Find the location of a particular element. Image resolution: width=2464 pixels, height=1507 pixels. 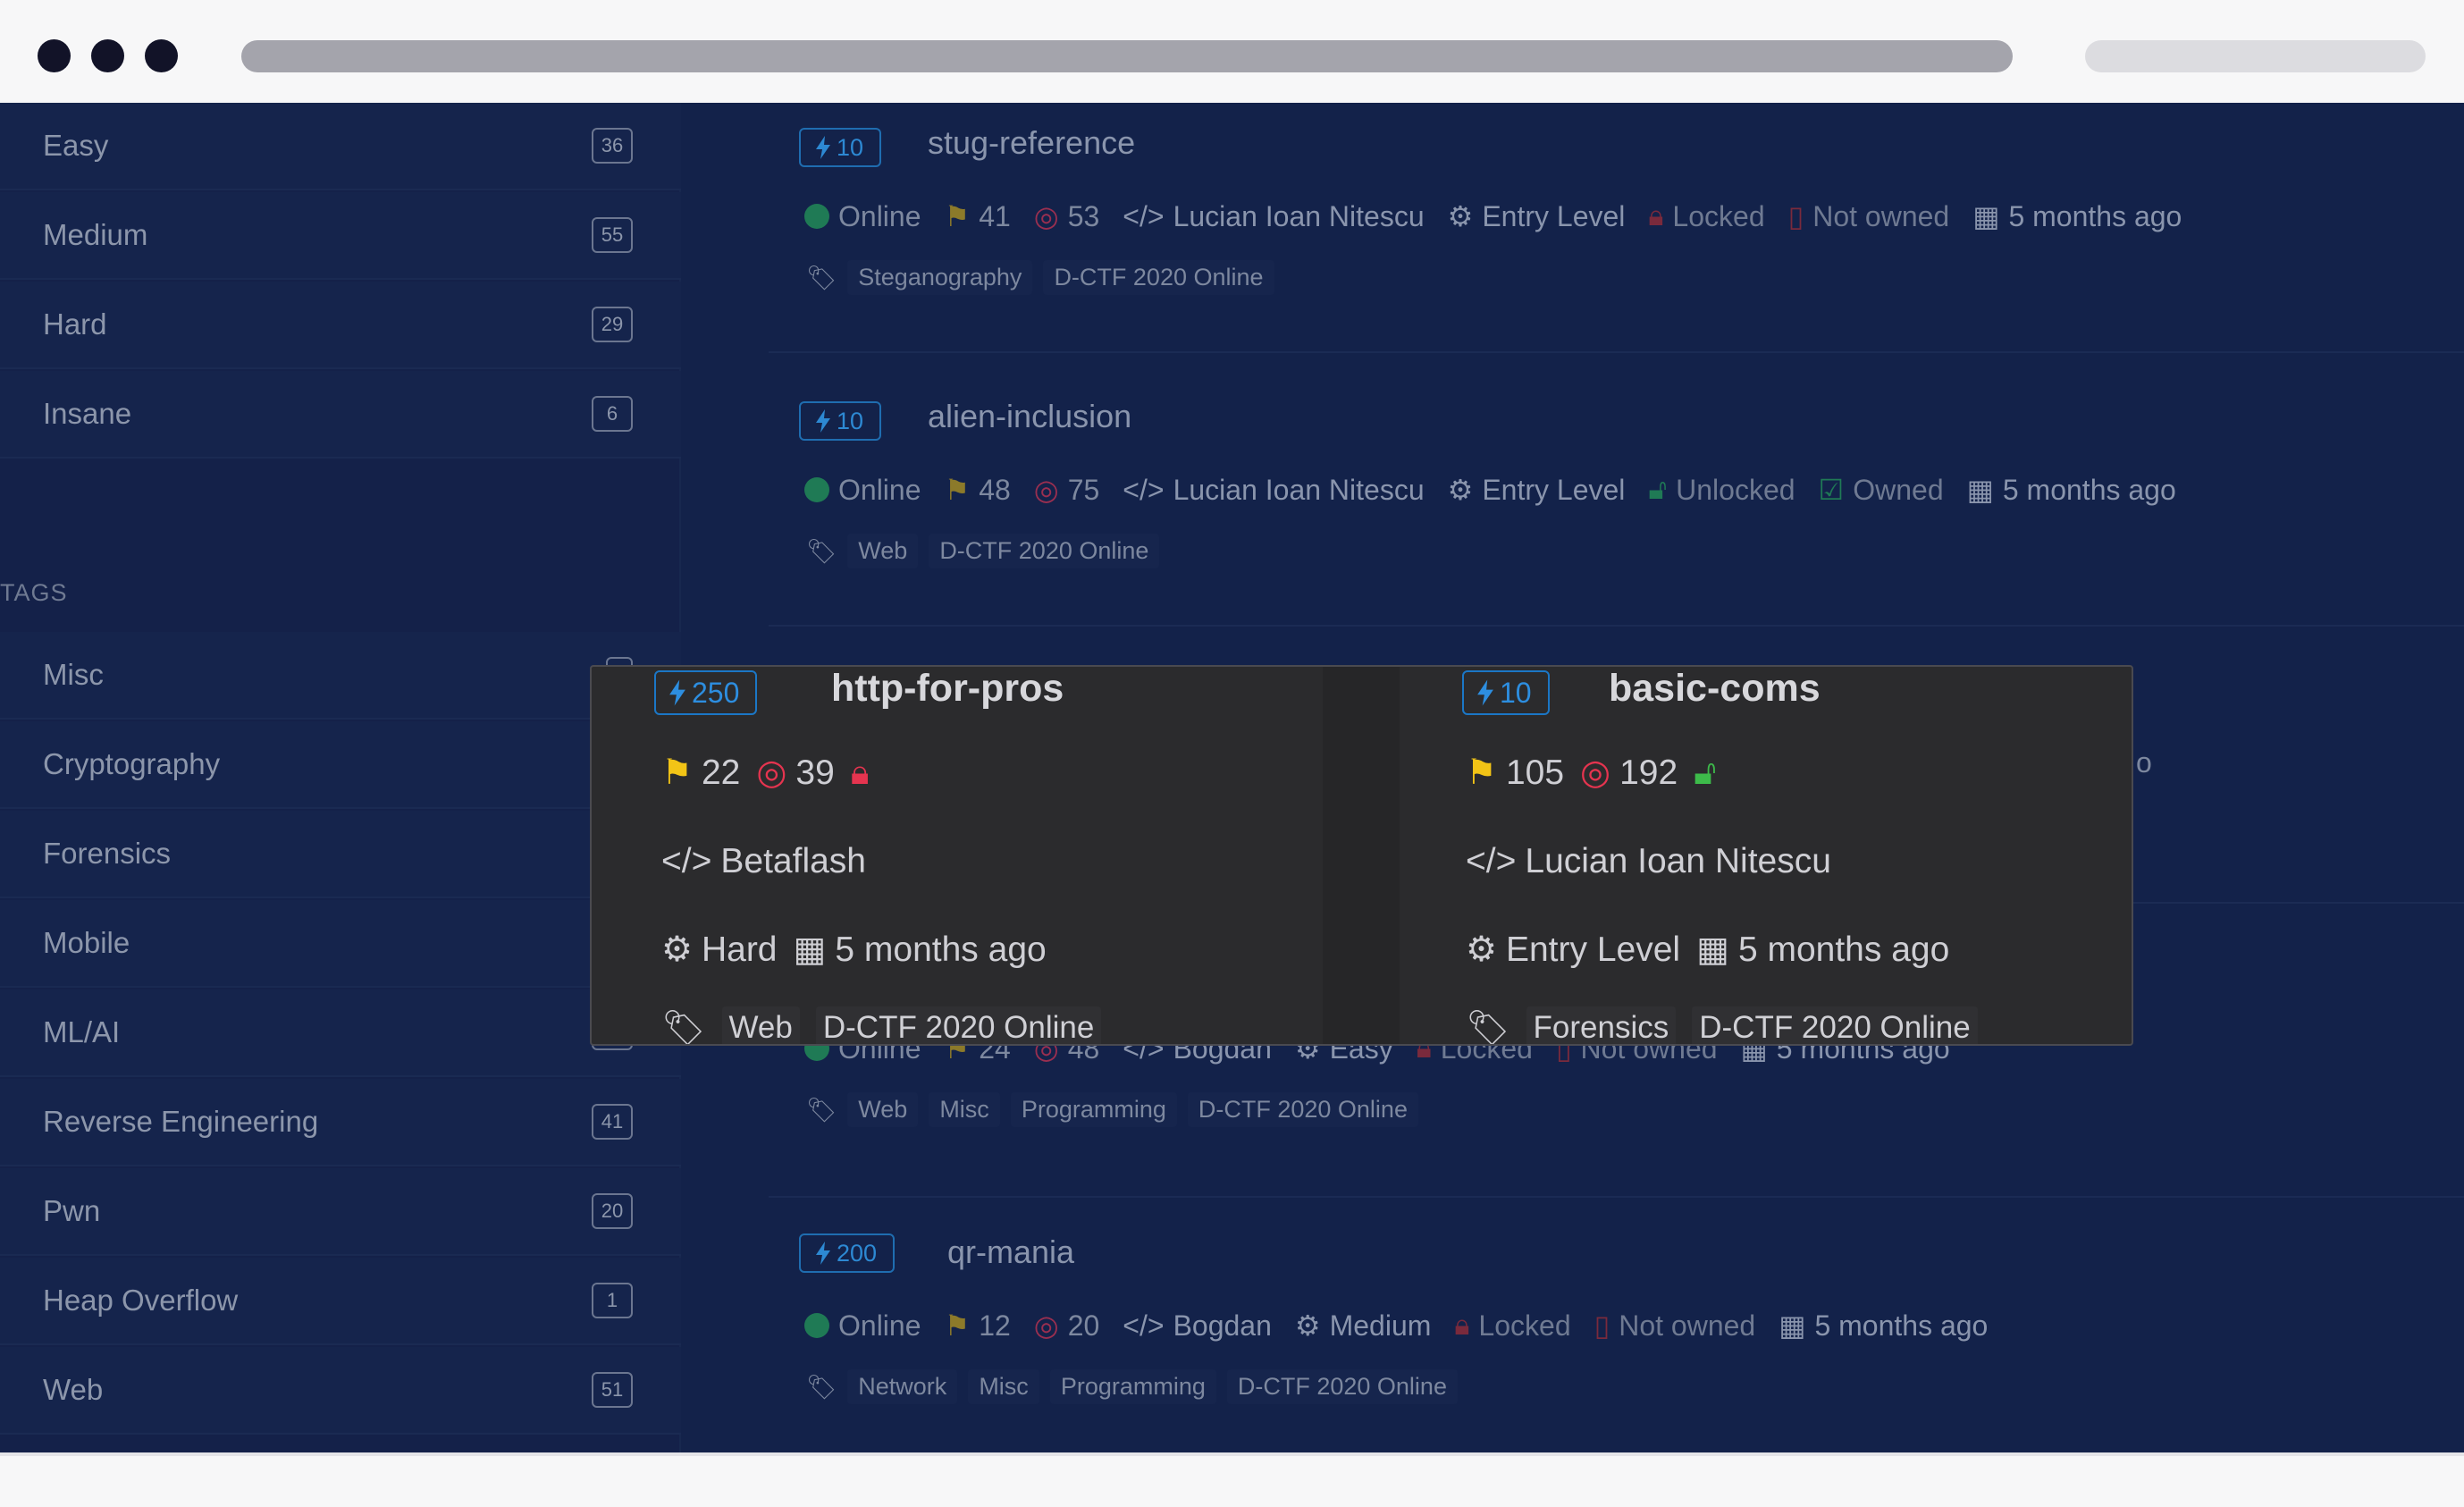

sidebar-item-misc: Misc is located at coordinates (340, 676).